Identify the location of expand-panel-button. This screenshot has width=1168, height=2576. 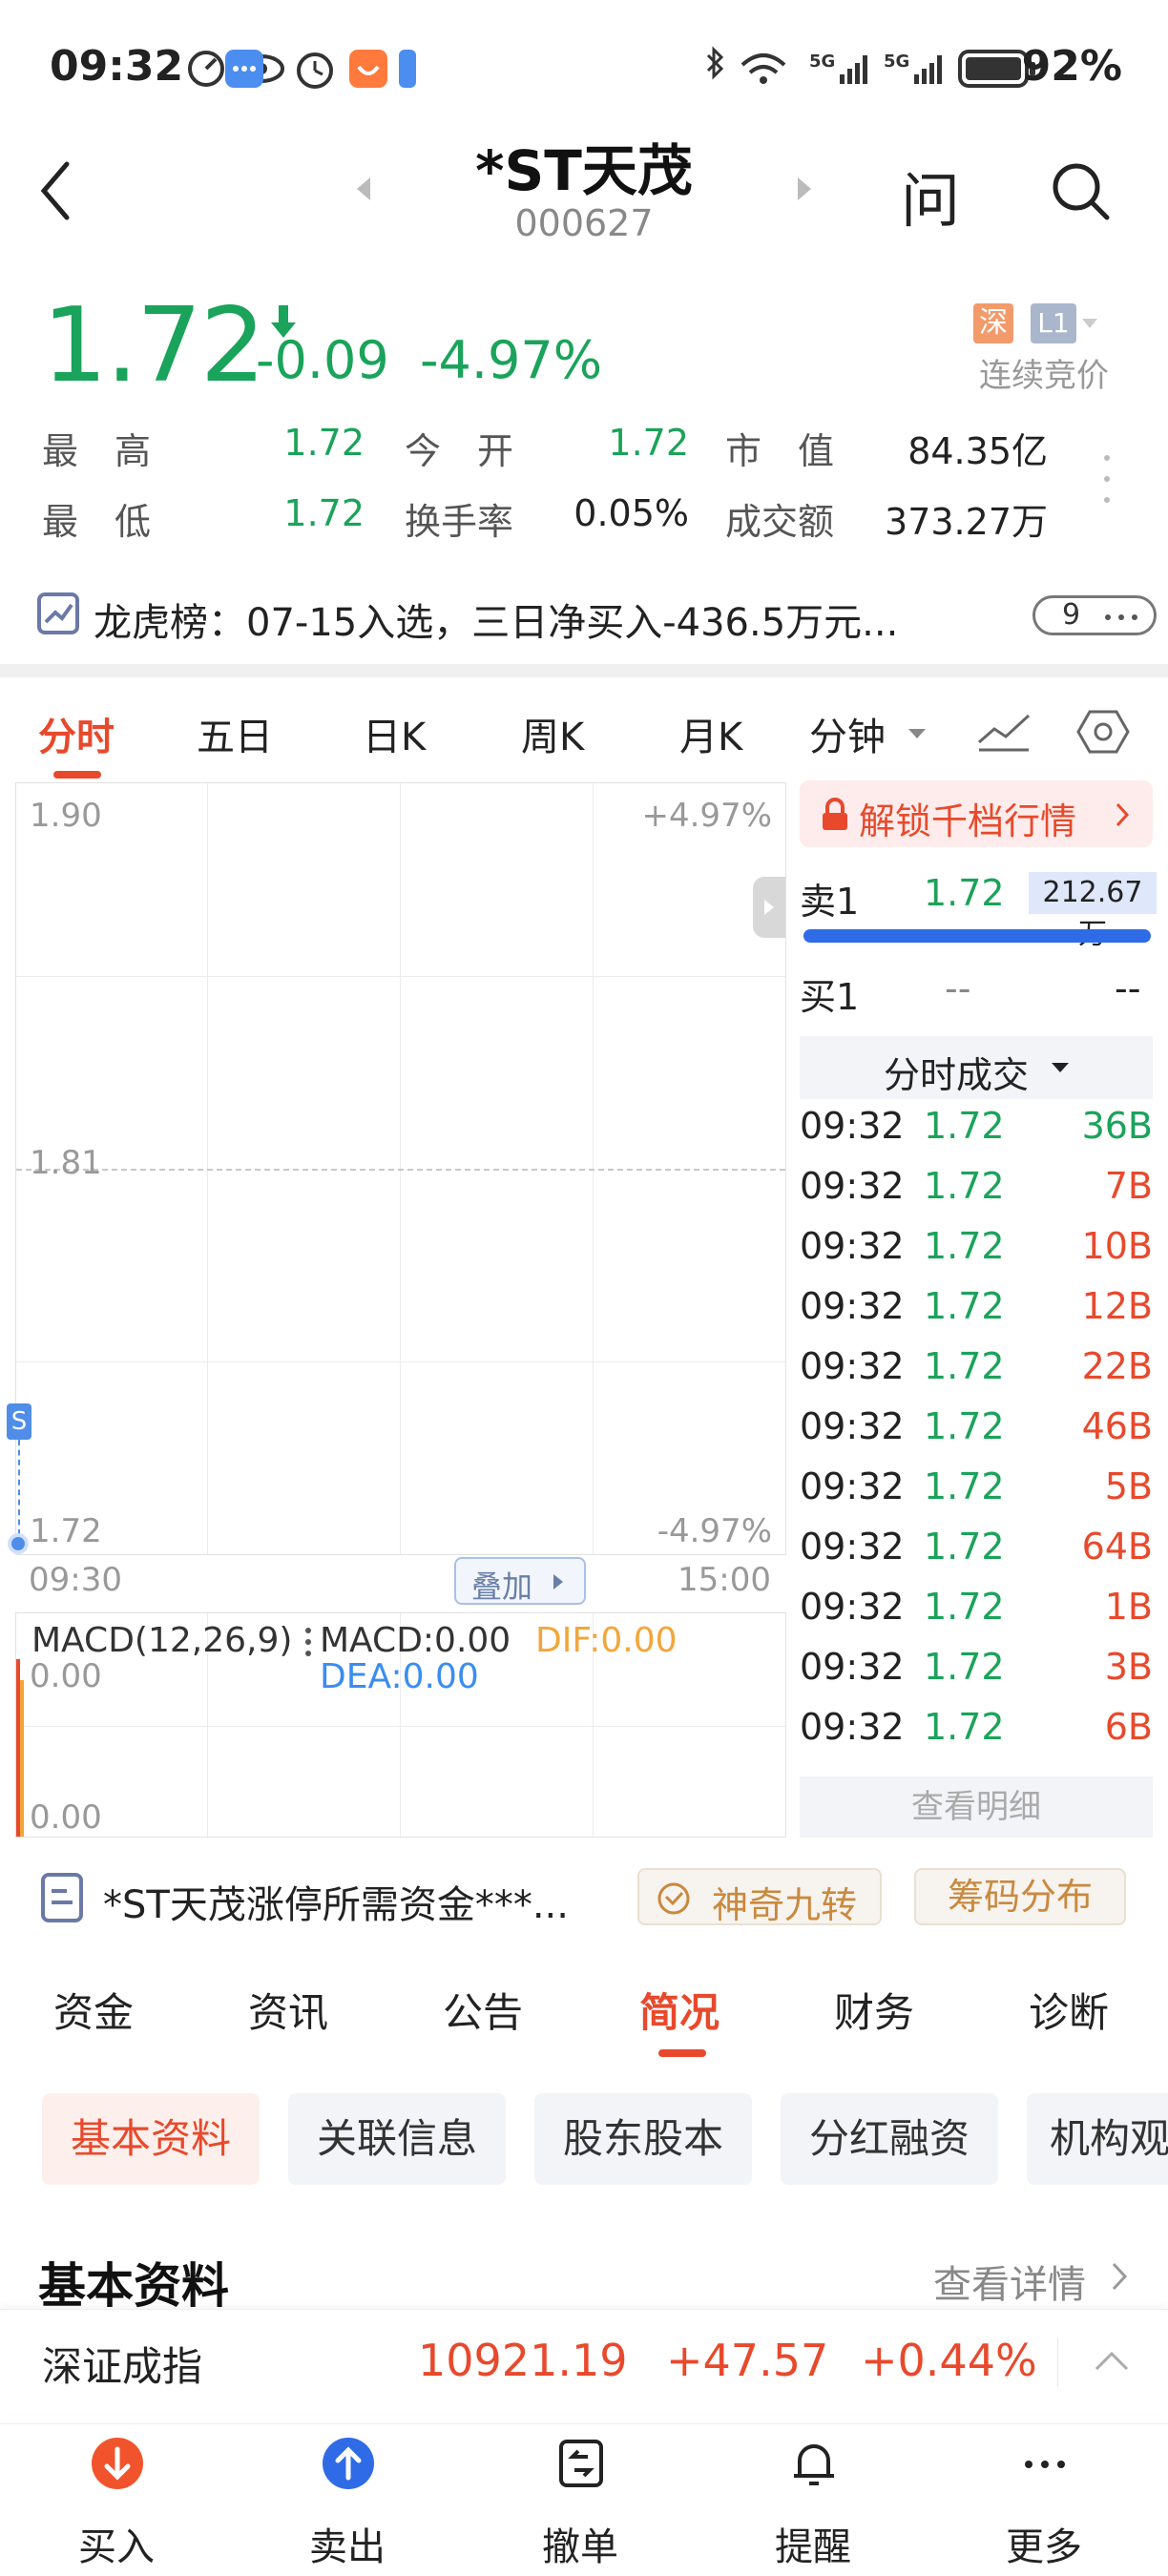
(769, 907).